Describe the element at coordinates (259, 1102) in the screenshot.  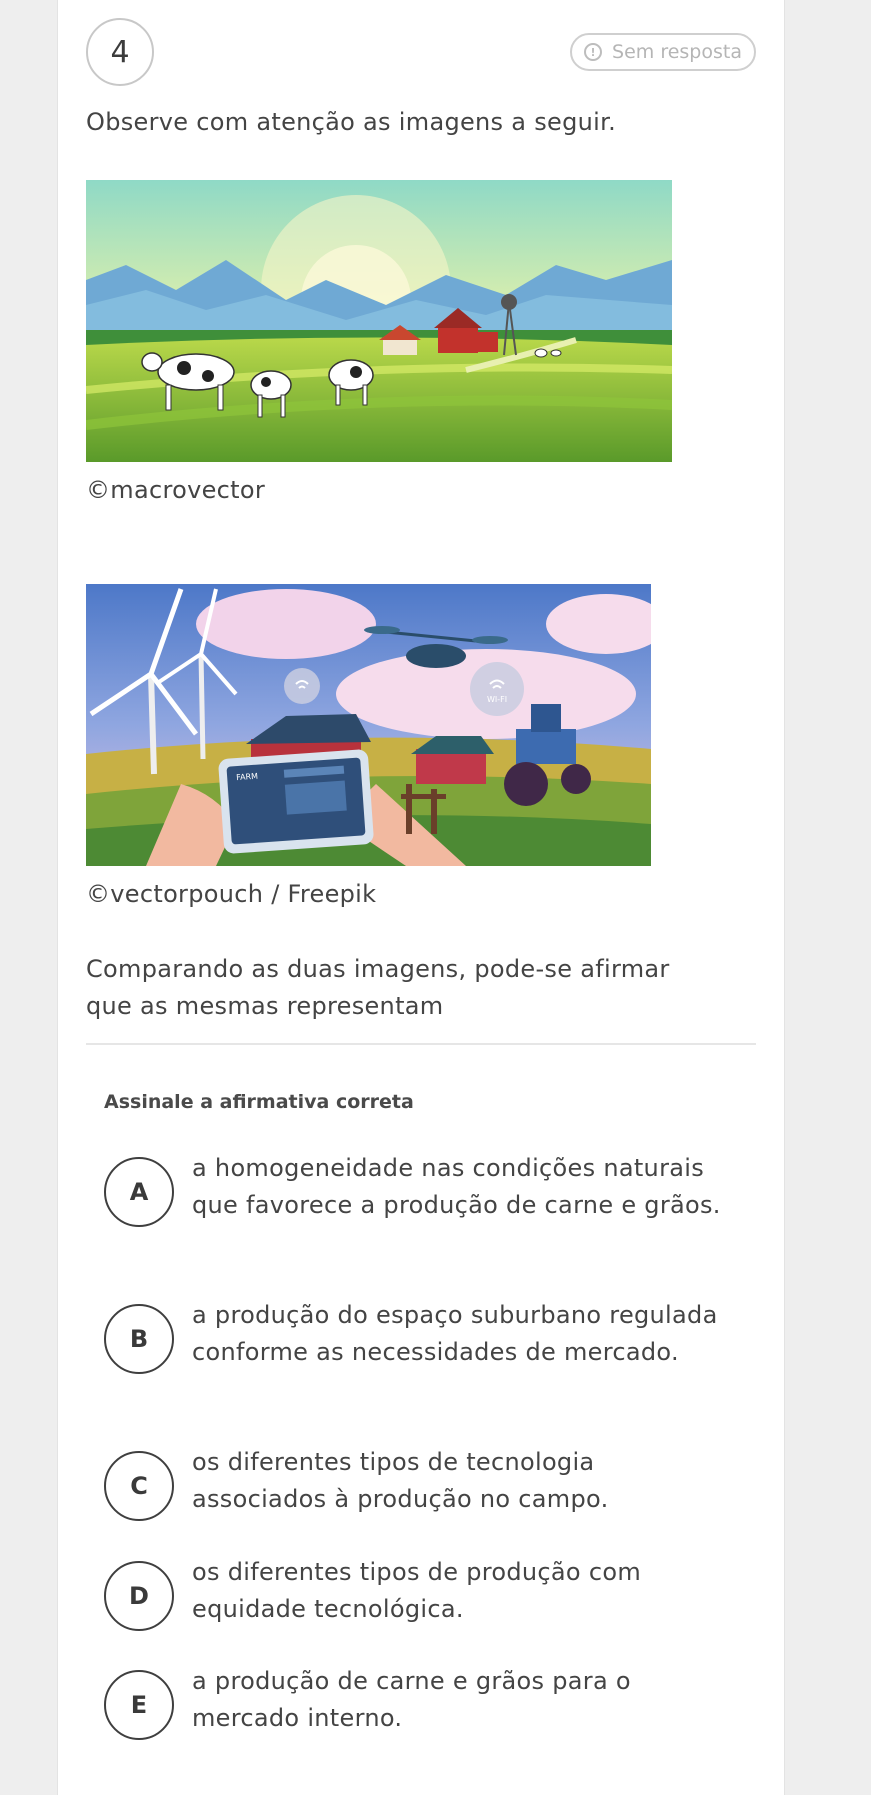
I see `instruction-label: Assinale a afirmativa correta` at that location.